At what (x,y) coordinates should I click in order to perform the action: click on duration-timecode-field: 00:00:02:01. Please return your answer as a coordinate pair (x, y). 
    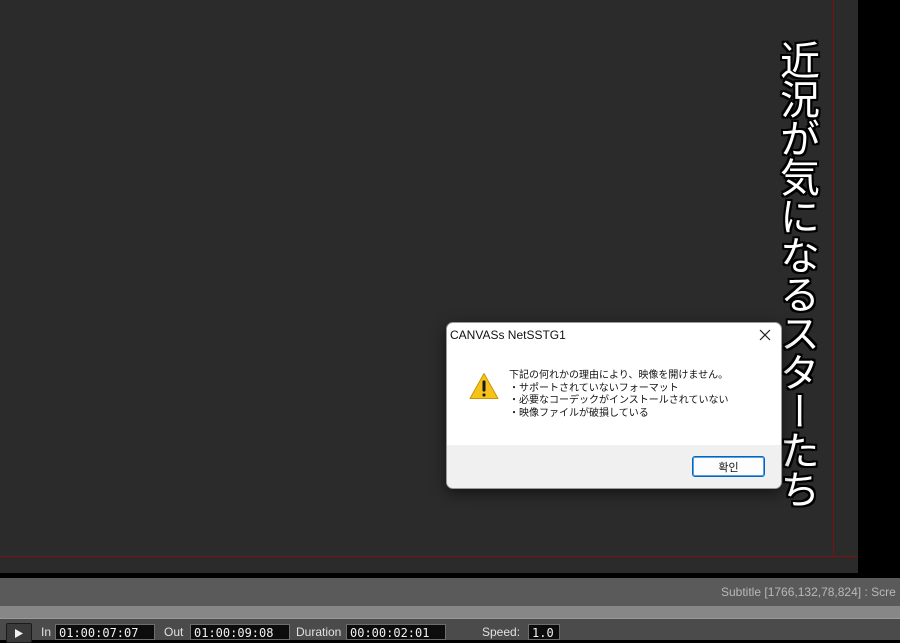
    Looking at the image, I should click on (396, 632).